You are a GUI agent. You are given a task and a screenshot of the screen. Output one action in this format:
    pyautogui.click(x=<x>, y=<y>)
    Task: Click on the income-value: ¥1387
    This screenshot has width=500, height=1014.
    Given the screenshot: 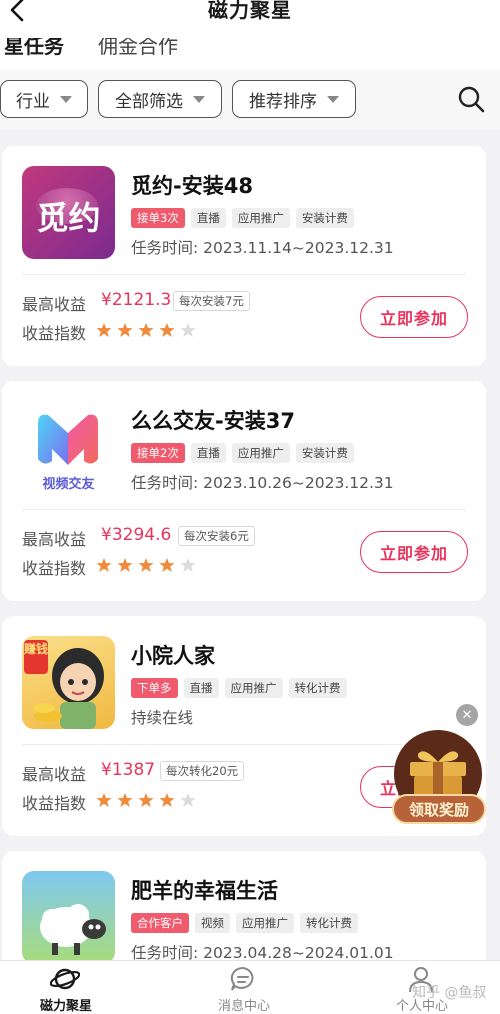 What is the action you would take?
    pyautogui.click(x=128, y=770)
    